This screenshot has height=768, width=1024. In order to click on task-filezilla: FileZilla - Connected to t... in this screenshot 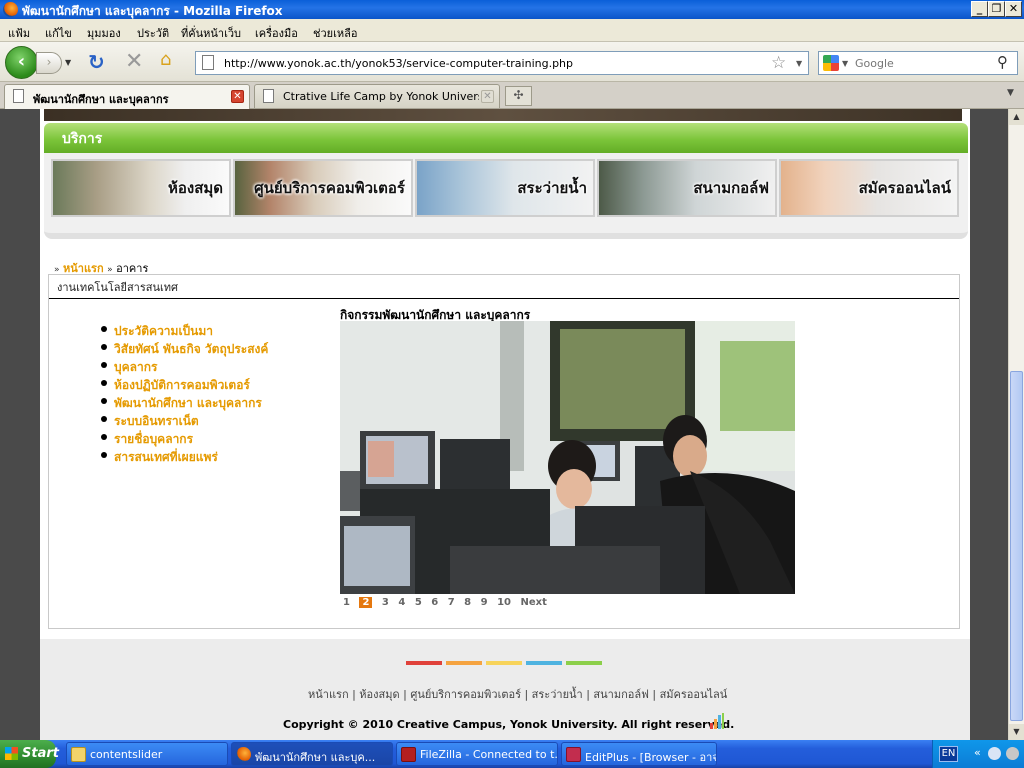, I will do `click(477, 754)`.